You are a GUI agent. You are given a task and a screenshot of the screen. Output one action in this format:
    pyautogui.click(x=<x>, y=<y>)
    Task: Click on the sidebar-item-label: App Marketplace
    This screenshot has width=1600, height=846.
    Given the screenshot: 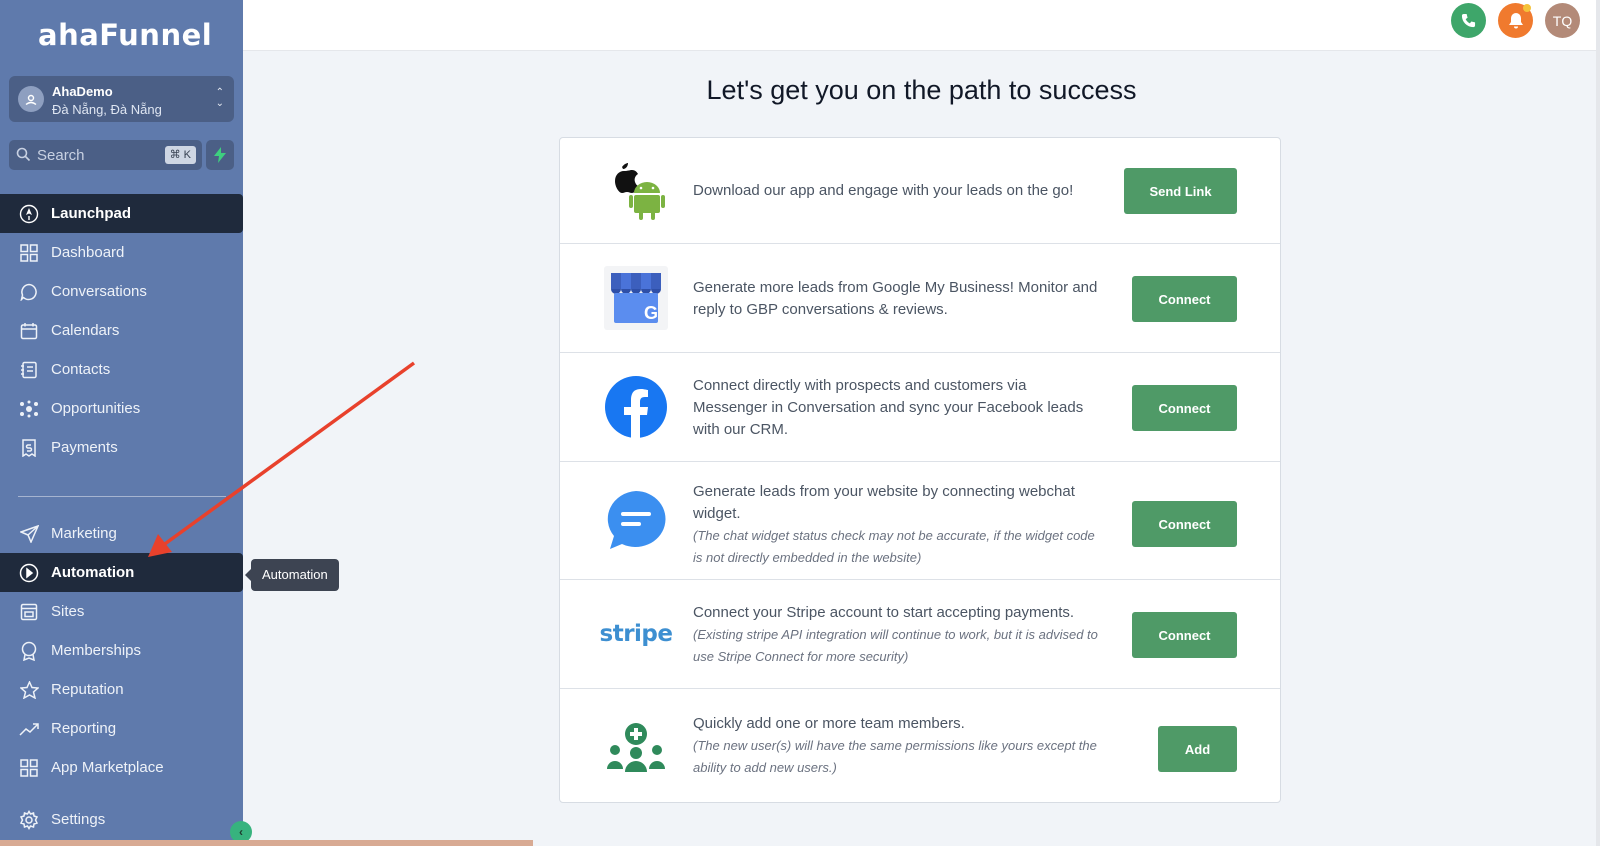 What is the action you would take?
    pyautogui.click(x=107, y=767)
    